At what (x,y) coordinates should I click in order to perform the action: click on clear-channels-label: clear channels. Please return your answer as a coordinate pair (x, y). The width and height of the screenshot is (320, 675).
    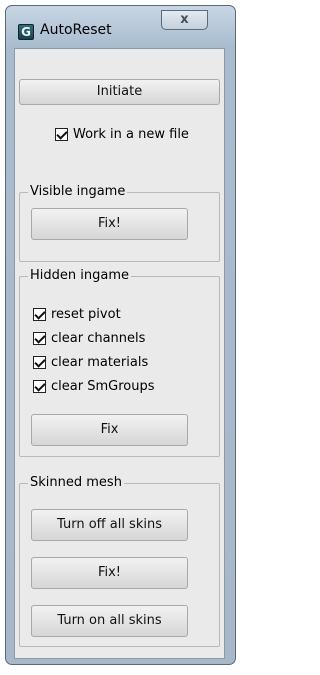
    Looking at the image, I should click on (98, 338).